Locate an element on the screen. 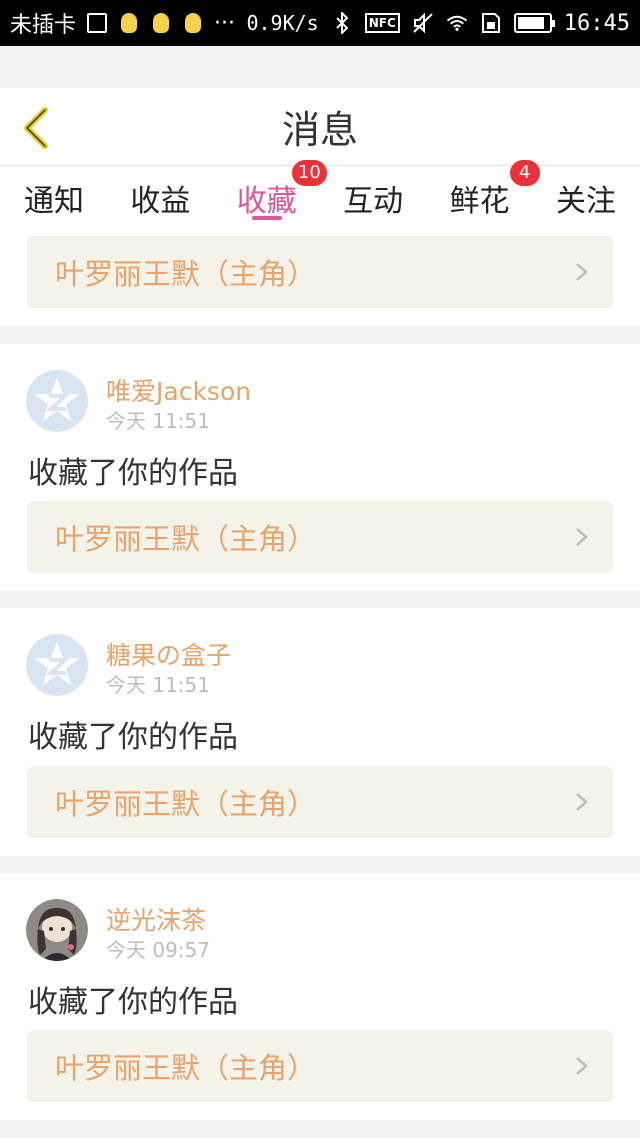 This screenshot has height=1138, width=640. timestamp: 今天 09:57 is located at coordinates (158, 950).